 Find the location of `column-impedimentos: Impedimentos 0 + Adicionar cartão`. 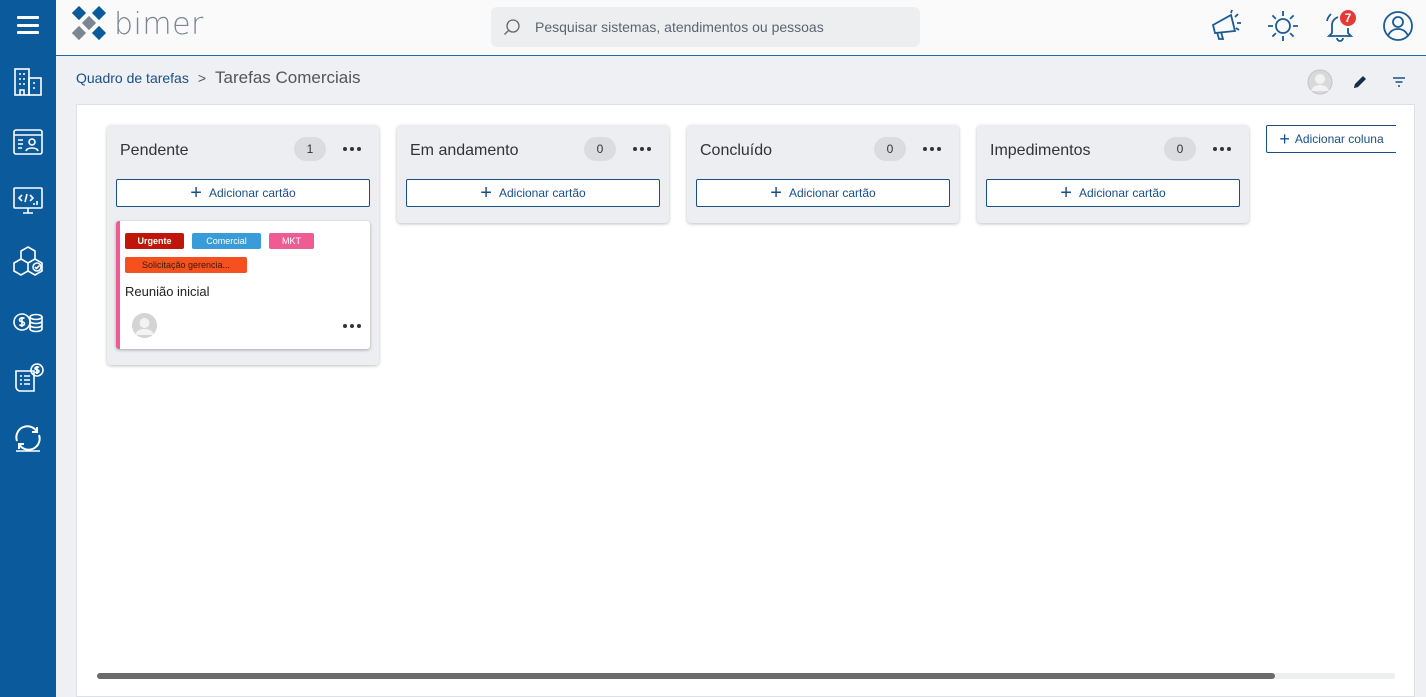

column-impedimentos: Impedimentos 0 + Adicionar cartão is located at coordinates (1113, 174).